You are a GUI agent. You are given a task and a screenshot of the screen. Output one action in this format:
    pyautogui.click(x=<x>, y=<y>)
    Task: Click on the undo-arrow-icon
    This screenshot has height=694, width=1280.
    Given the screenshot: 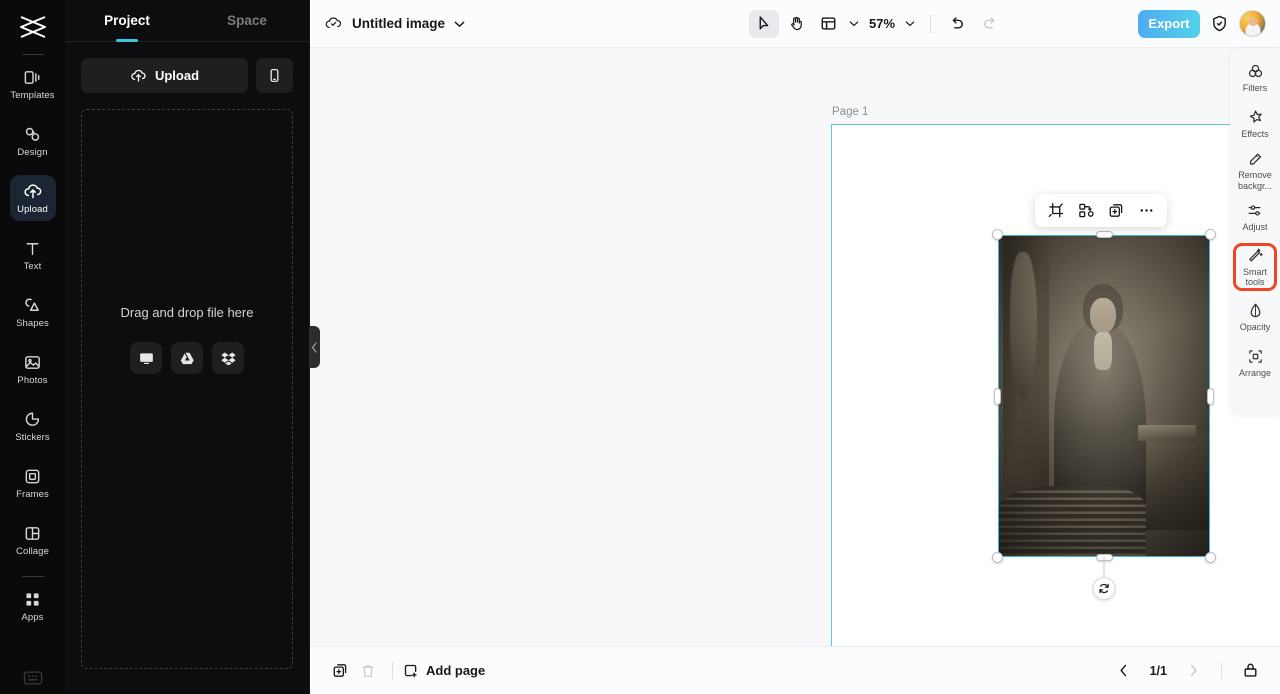 What is the action you would take?
    pyautogui.click(x=957, y=23)
    